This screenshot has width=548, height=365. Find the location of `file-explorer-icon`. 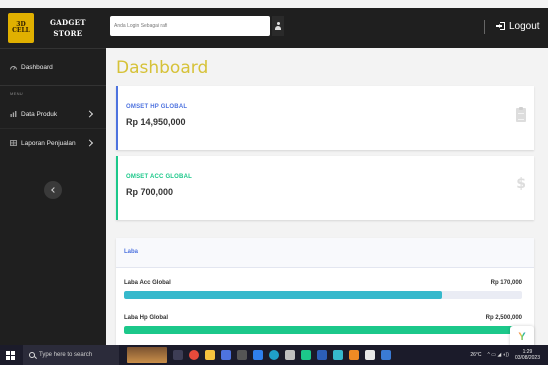

file-explorer-icon is located at coordinates (210, 355).